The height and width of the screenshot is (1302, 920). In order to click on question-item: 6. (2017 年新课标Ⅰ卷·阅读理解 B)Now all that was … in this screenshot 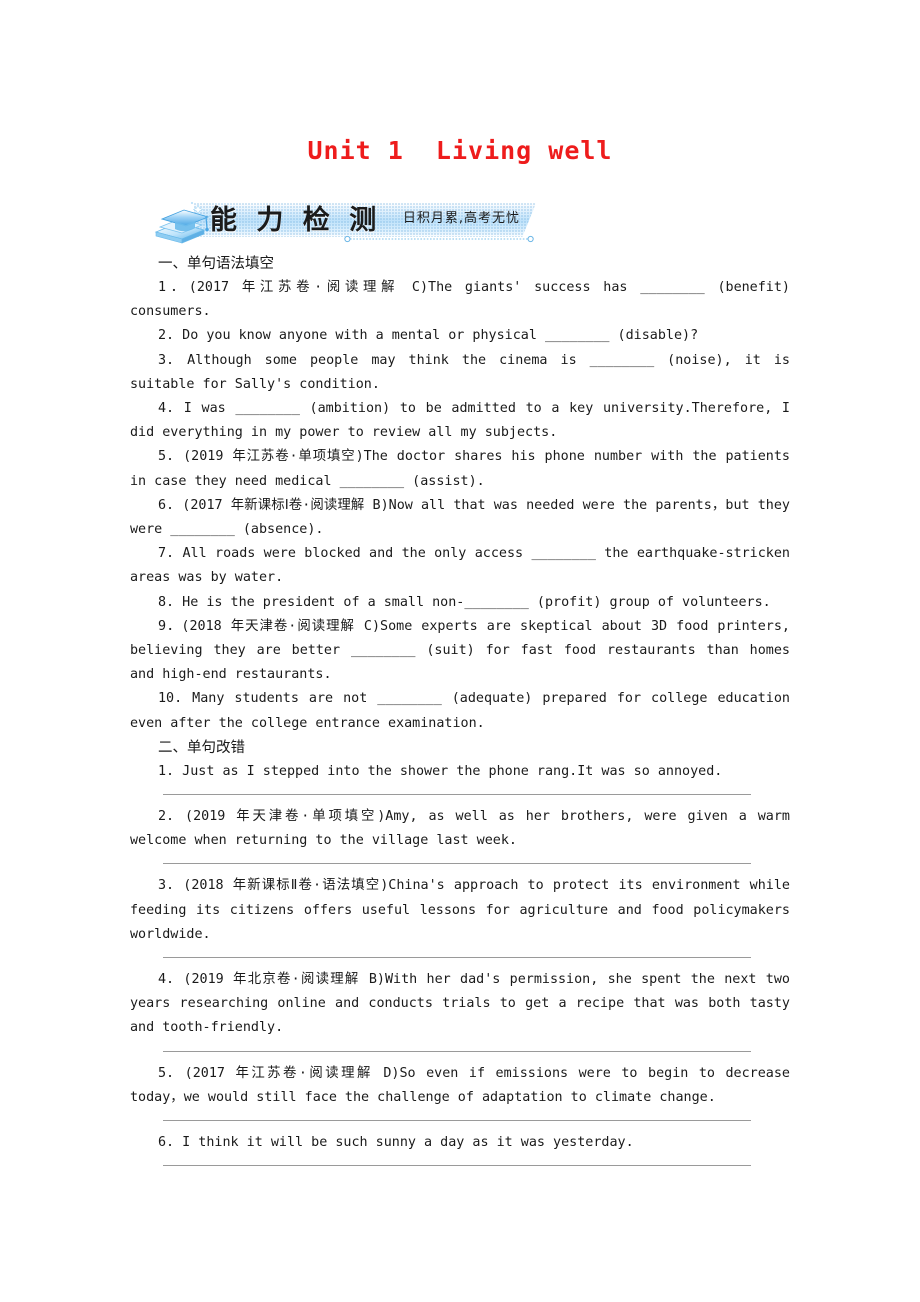, I will do `click(460, 517)`.